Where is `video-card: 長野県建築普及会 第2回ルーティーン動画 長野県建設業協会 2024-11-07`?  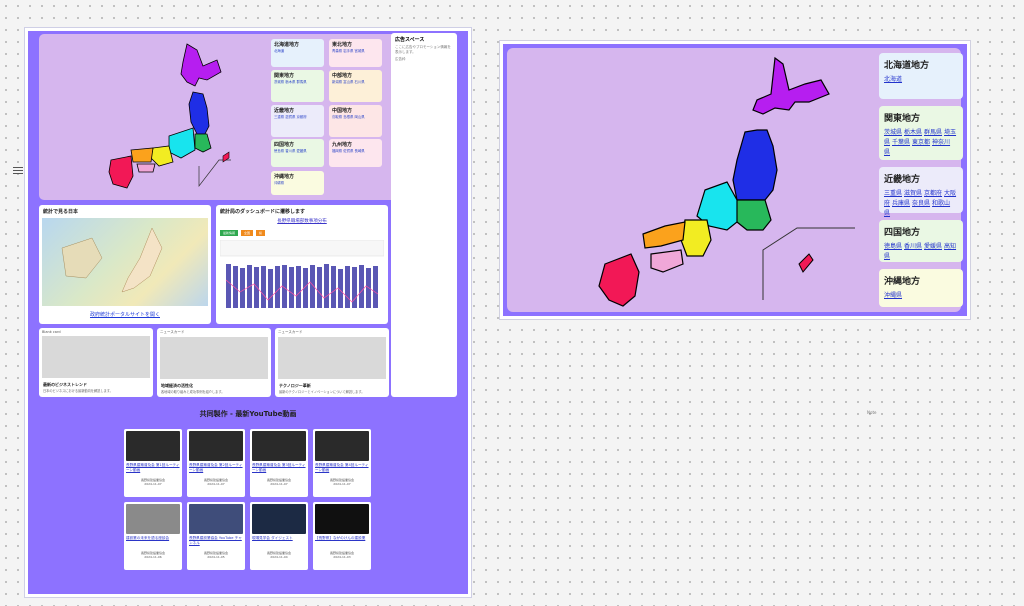
video-card: 長野県建築普及会 第2回ルーティーン動画 長野県建設業協会 2024-11-07 is located at coordinates (216, 463).